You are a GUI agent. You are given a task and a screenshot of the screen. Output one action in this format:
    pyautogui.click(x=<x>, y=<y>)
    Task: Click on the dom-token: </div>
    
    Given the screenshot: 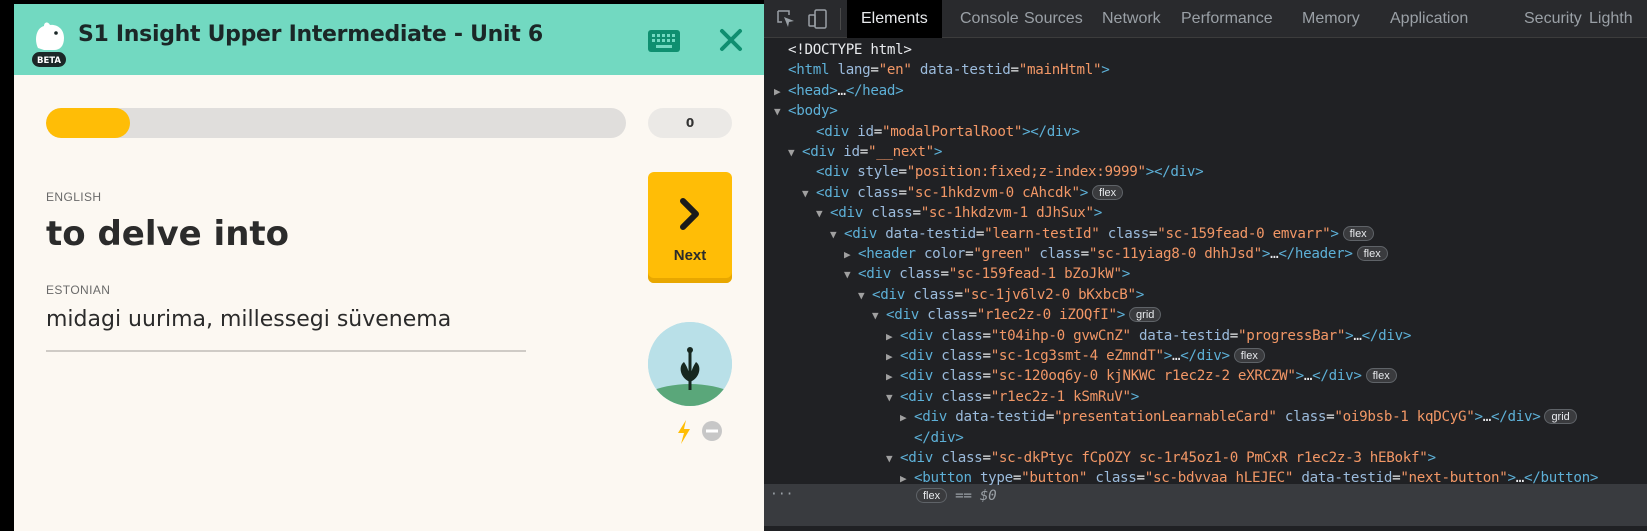 What is the action you would take?
    pyautogui.click(x=1337, y=376)
    